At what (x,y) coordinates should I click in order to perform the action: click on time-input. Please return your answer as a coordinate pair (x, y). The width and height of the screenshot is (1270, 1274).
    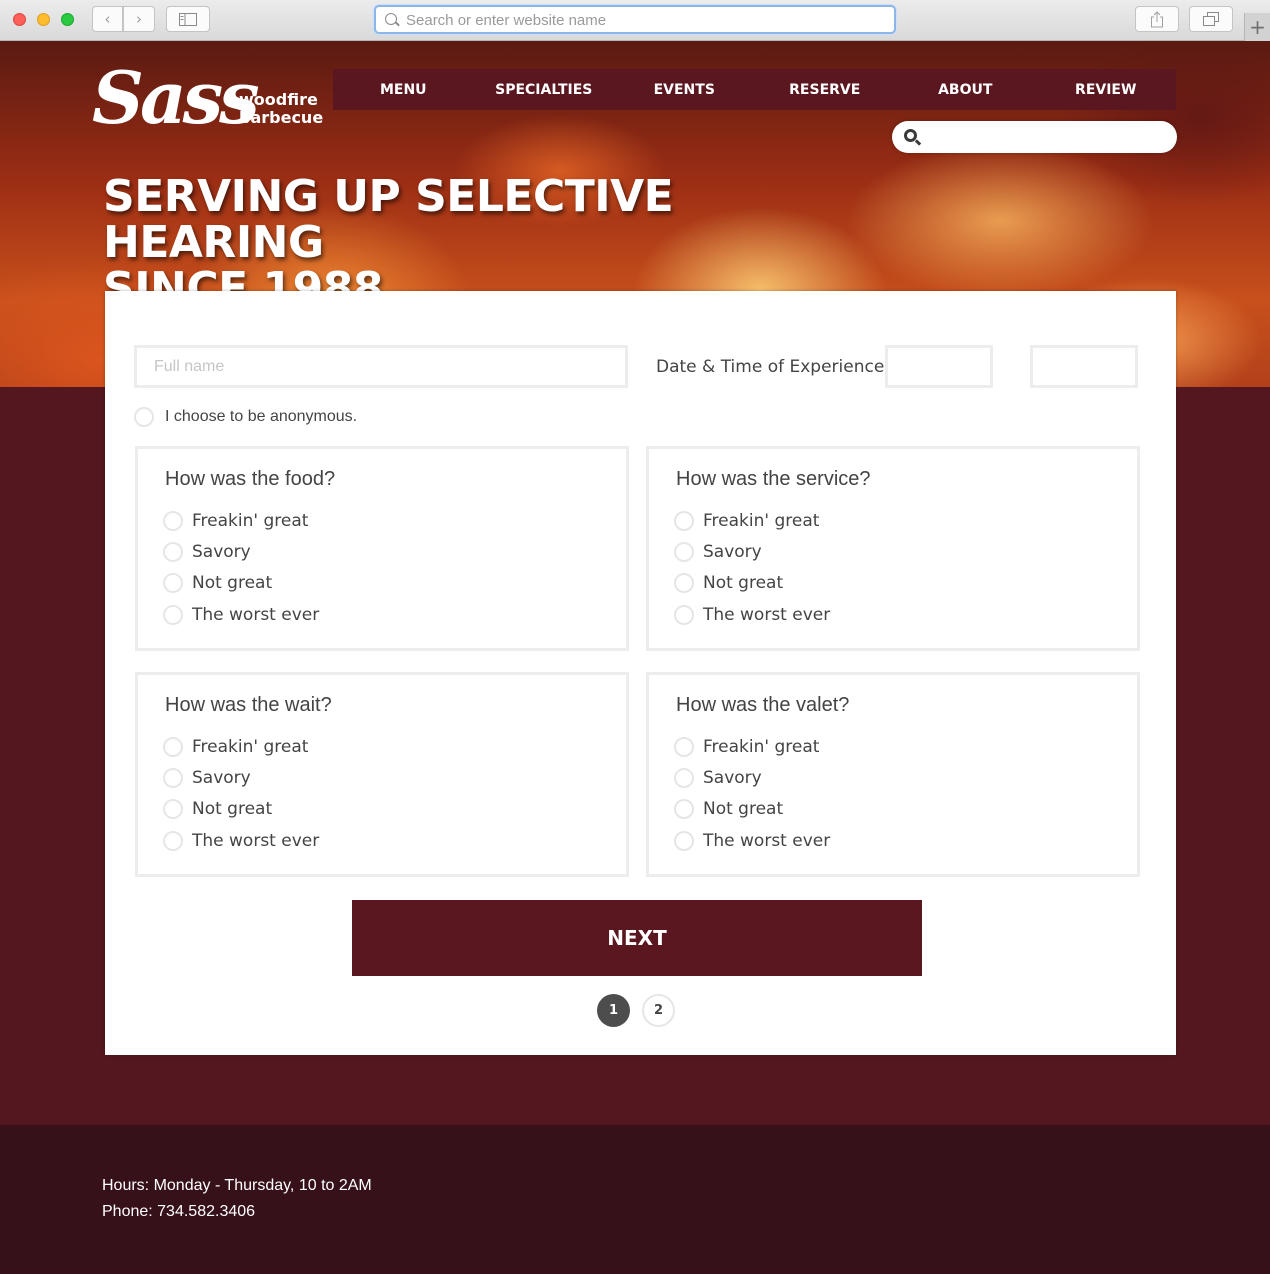
    Looking at the image, I should click on (1084, 366).